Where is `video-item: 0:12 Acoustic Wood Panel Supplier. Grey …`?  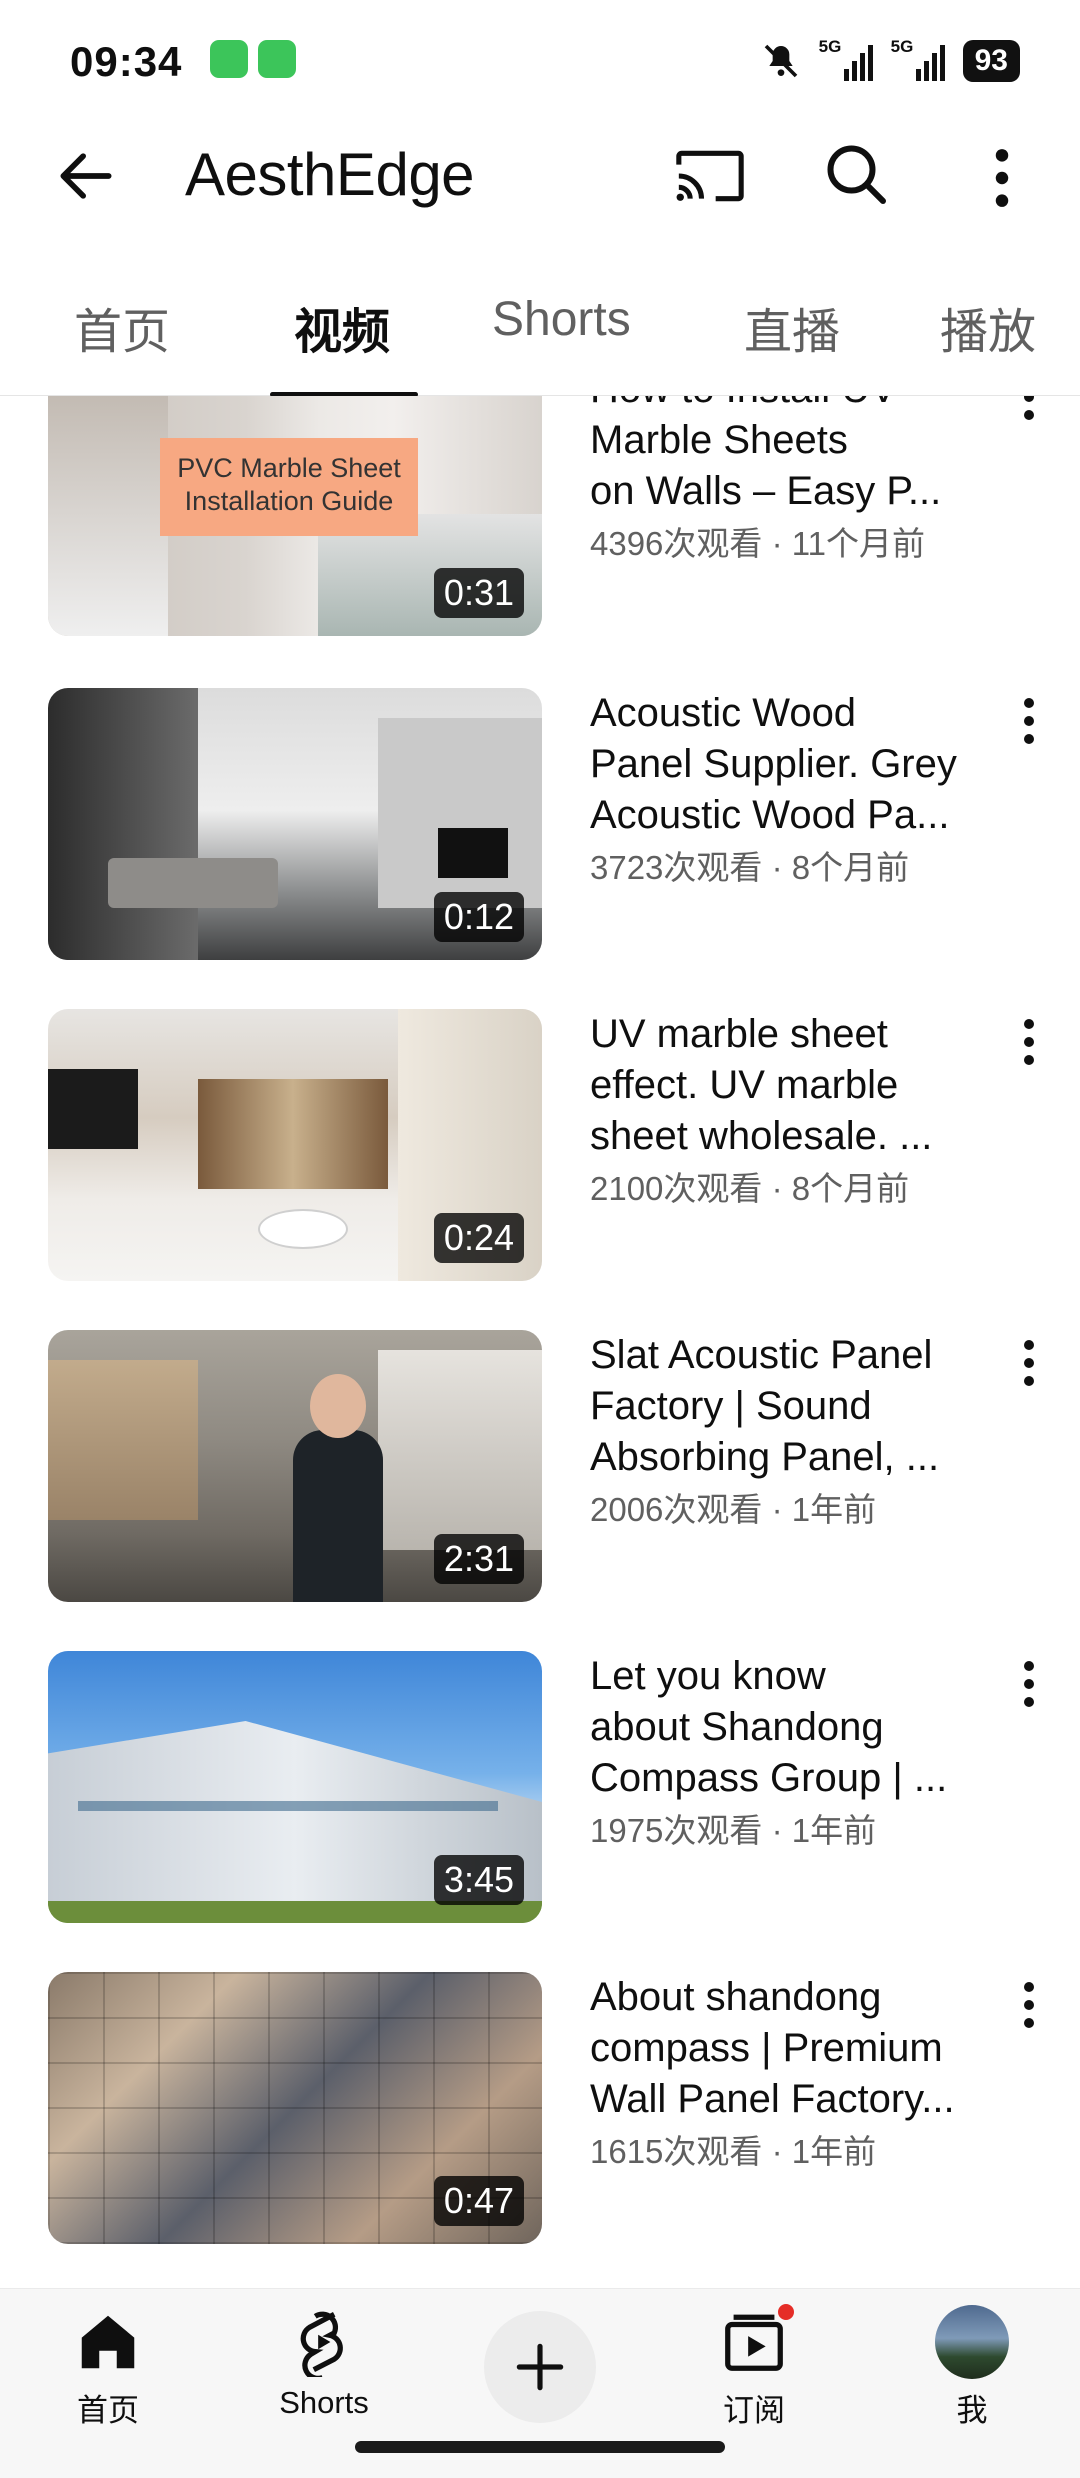 video-item: 0:12 Acoustic Wood Panel Supplier. Grey … is located at coordinates (540, 824).